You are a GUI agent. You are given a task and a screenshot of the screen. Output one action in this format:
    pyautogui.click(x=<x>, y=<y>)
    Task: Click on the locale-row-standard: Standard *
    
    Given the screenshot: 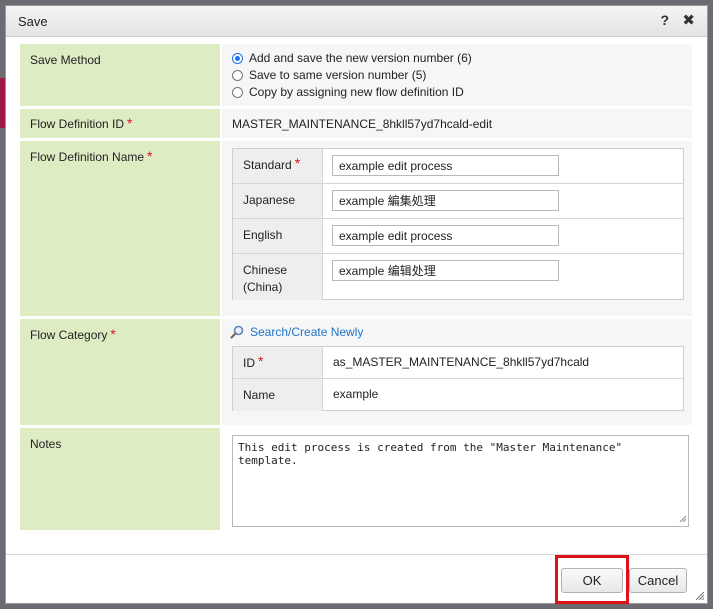 What is the action you would take?
    pyautogui.click(x=458, y=166)
    